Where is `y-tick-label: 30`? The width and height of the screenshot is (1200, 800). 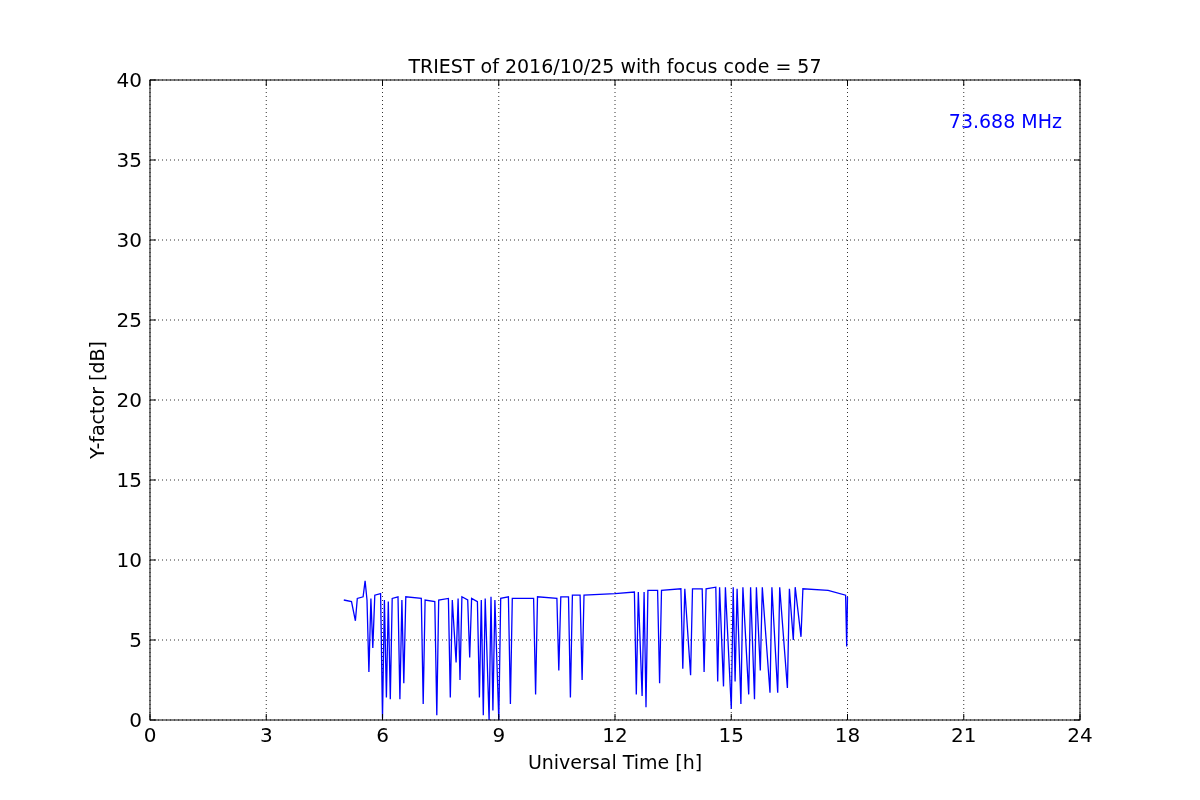
y-tick-label: 30 is located at coordinates (129, 240).